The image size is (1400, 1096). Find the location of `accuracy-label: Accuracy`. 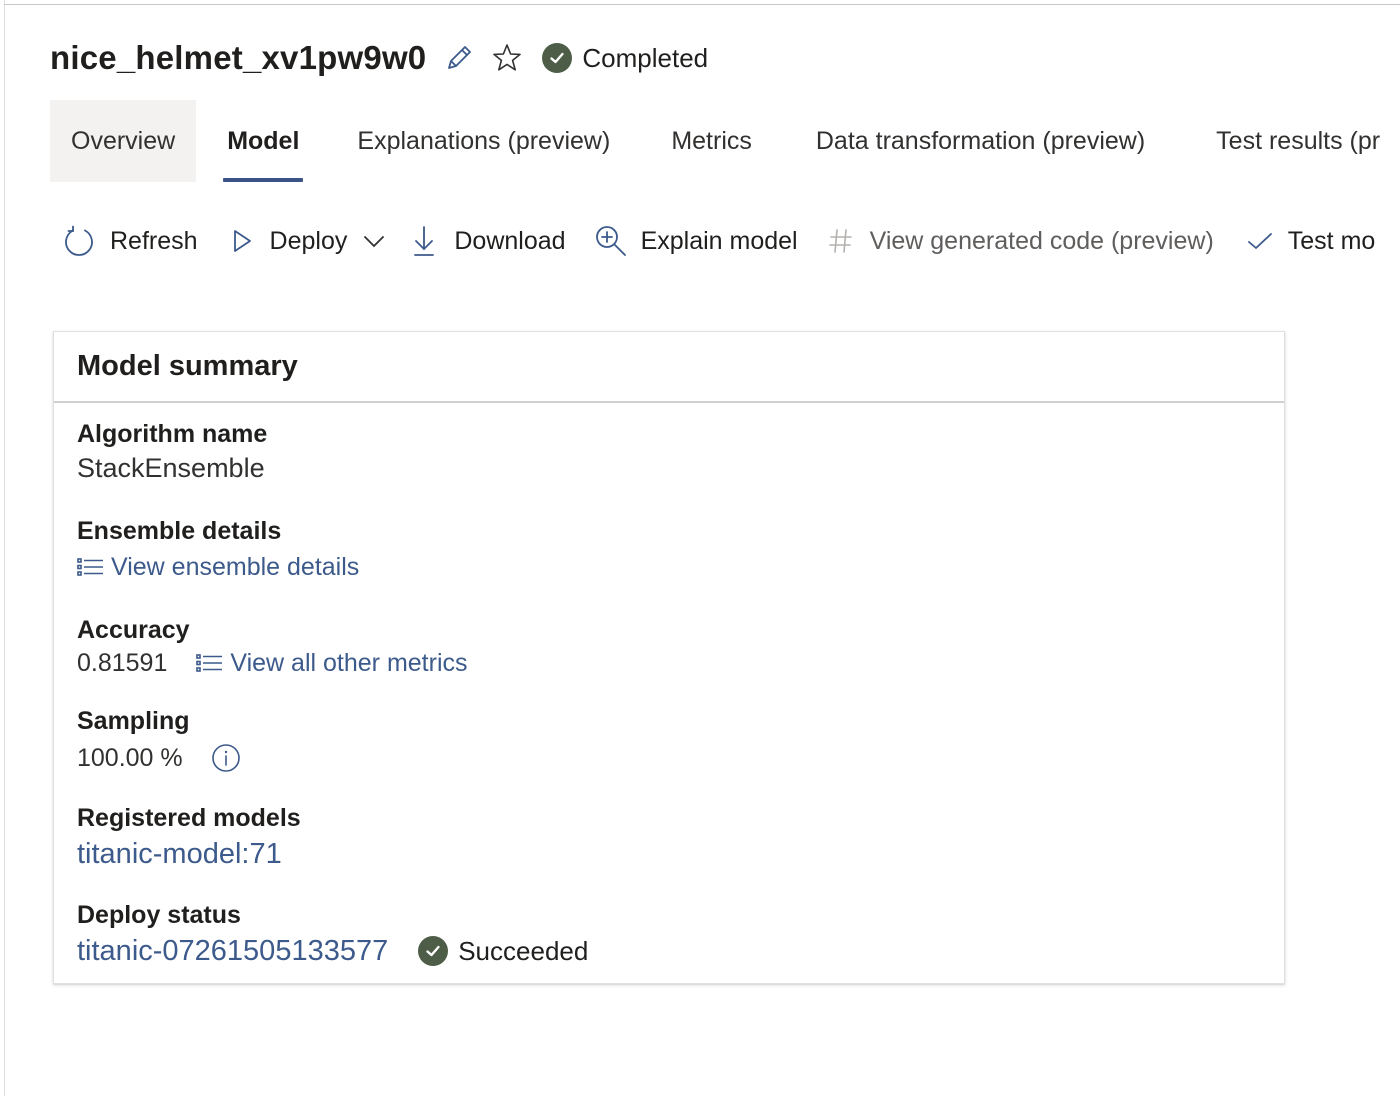

accuracy-label: Accuracy is located at coordinates (133, 630).